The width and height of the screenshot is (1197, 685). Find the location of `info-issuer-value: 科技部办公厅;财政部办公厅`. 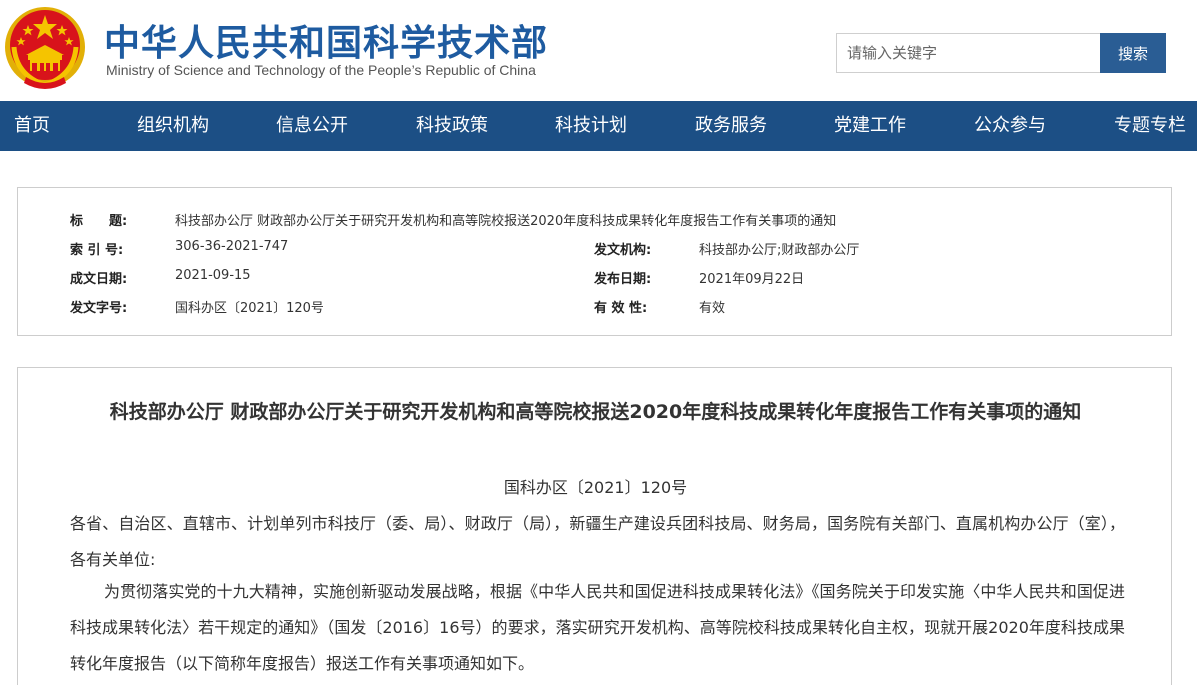

info-issuer-value: 科技部办公厅;财政部办公厅 is located at coordinates (779, 250).